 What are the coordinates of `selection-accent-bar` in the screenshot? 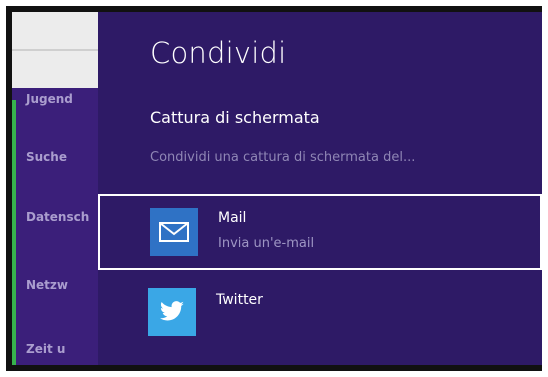 It's located at (14, 232).